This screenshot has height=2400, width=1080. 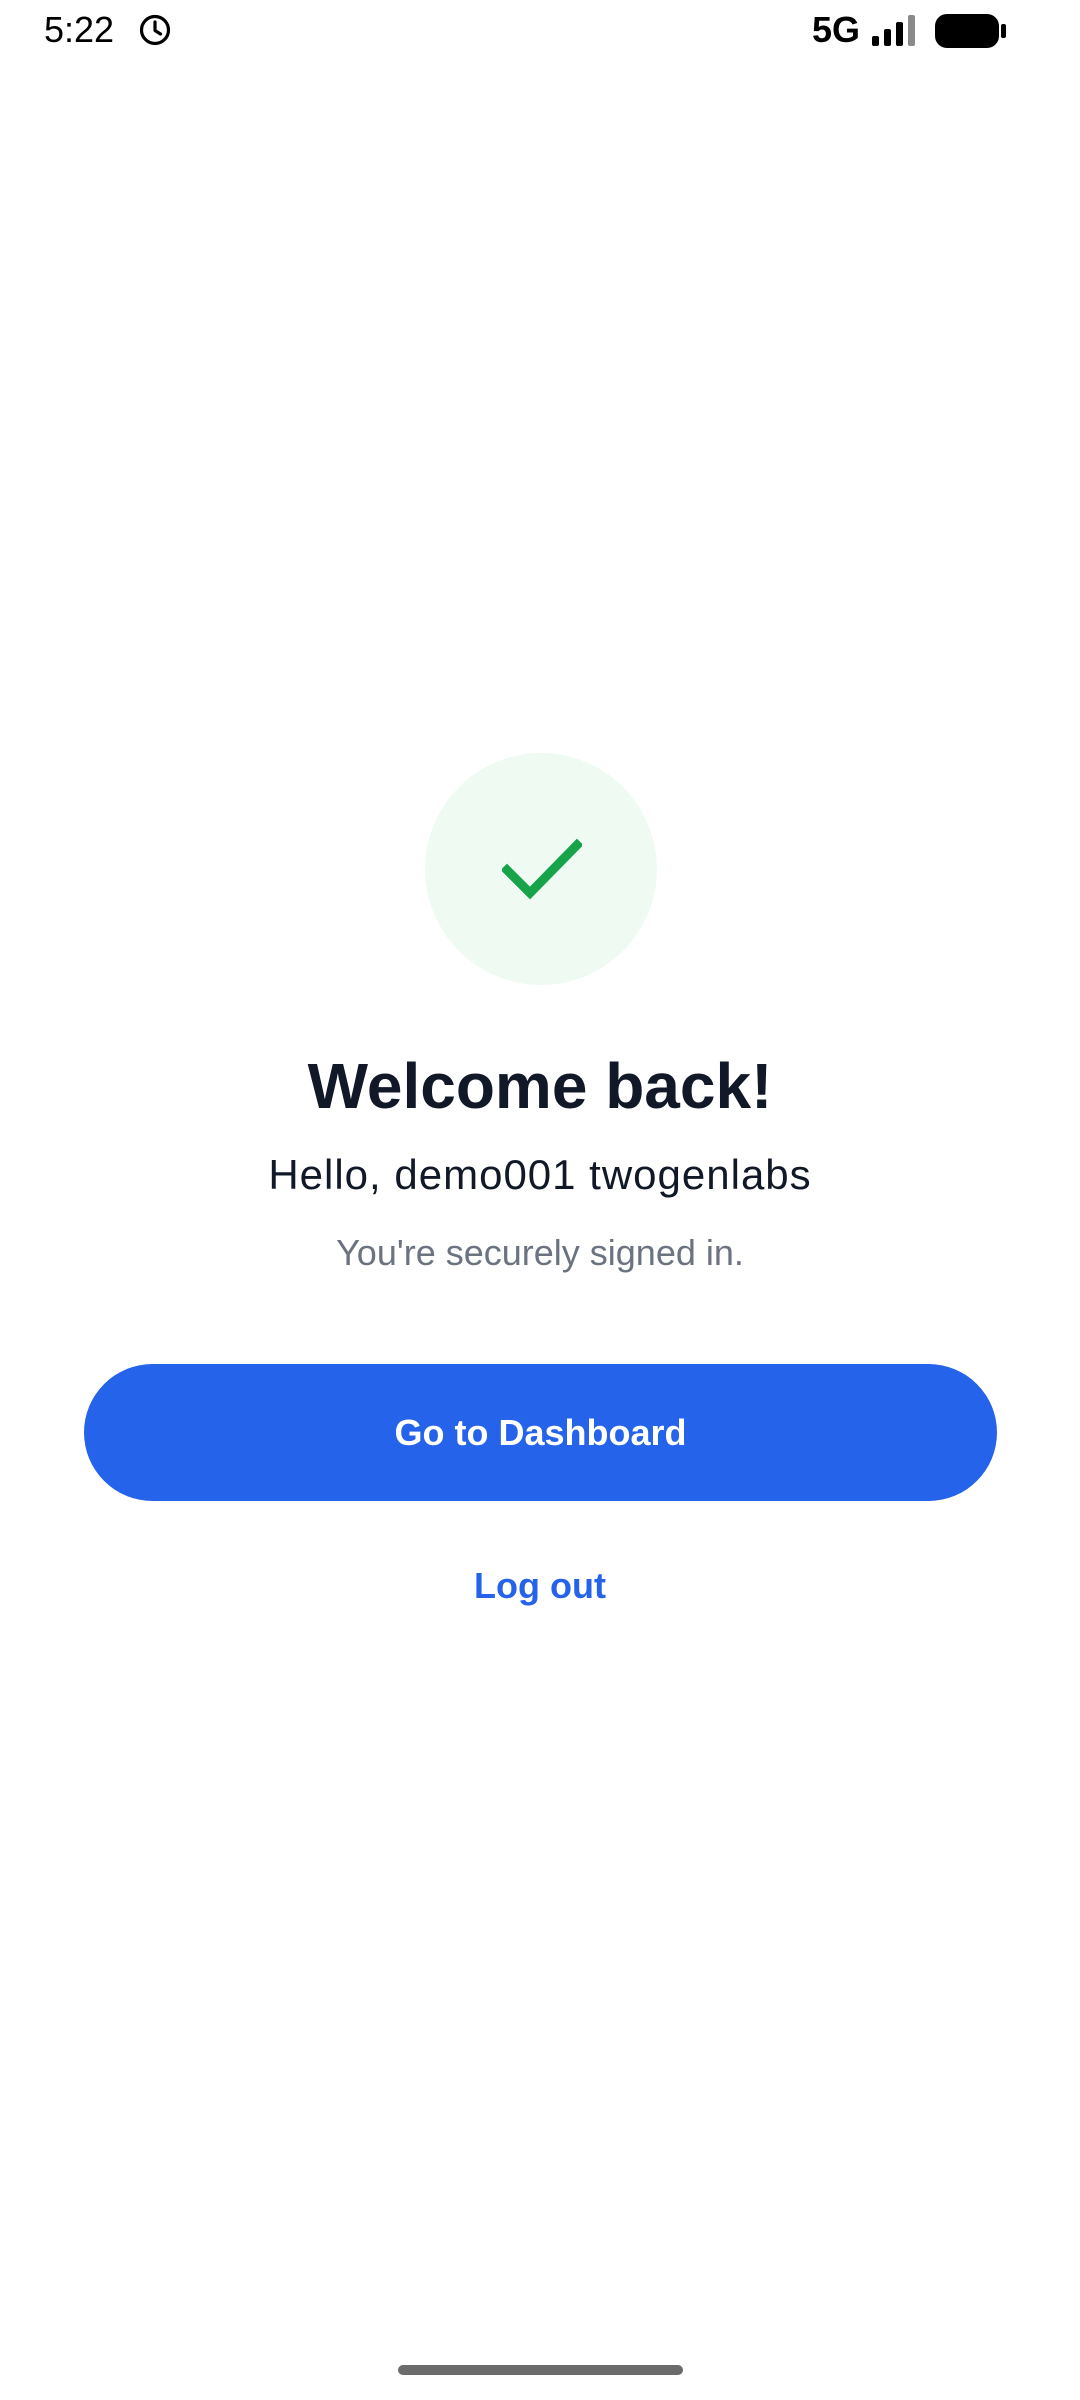 What do you see at coordinates (540, 1086) in the screenshot?
I see `welcome-title: Welcome back!` at bounding box center [540, 1086].